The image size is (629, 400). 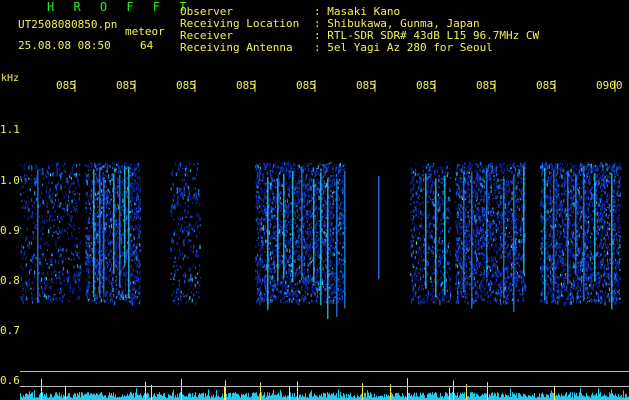 I want to click on activity-baseline-lower, so click(x=324, y=386).